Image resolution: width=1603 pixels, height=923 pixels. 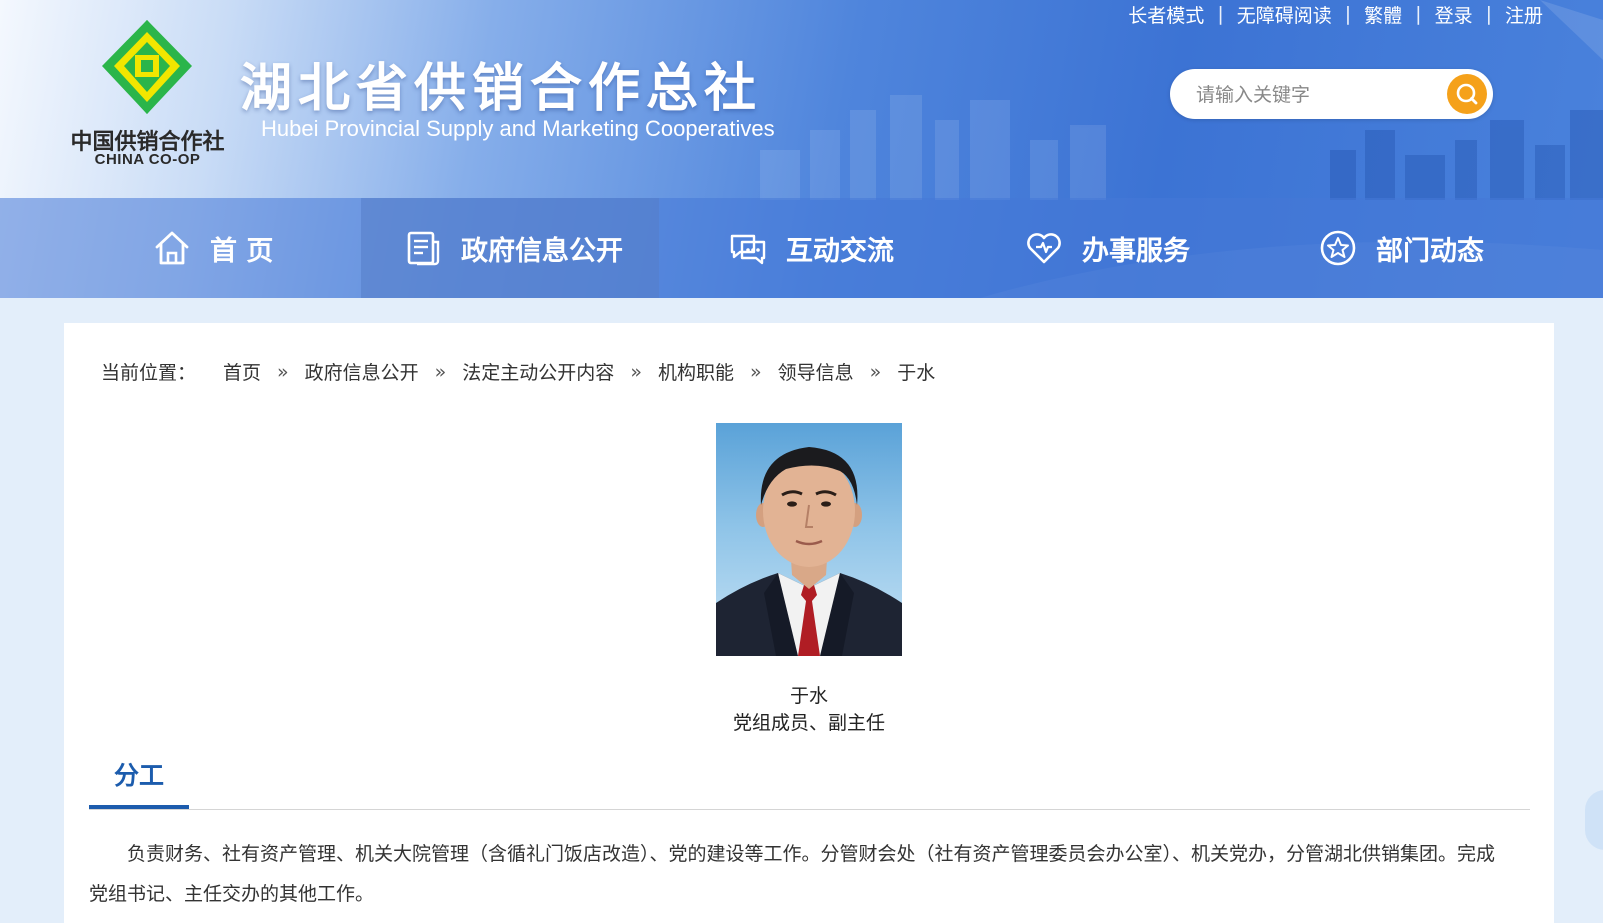 What do you see at coordinates (1166, 14) in the screenshot?
I see `elder-mode-link: 长者模式` at bounding box center [1166, 14].